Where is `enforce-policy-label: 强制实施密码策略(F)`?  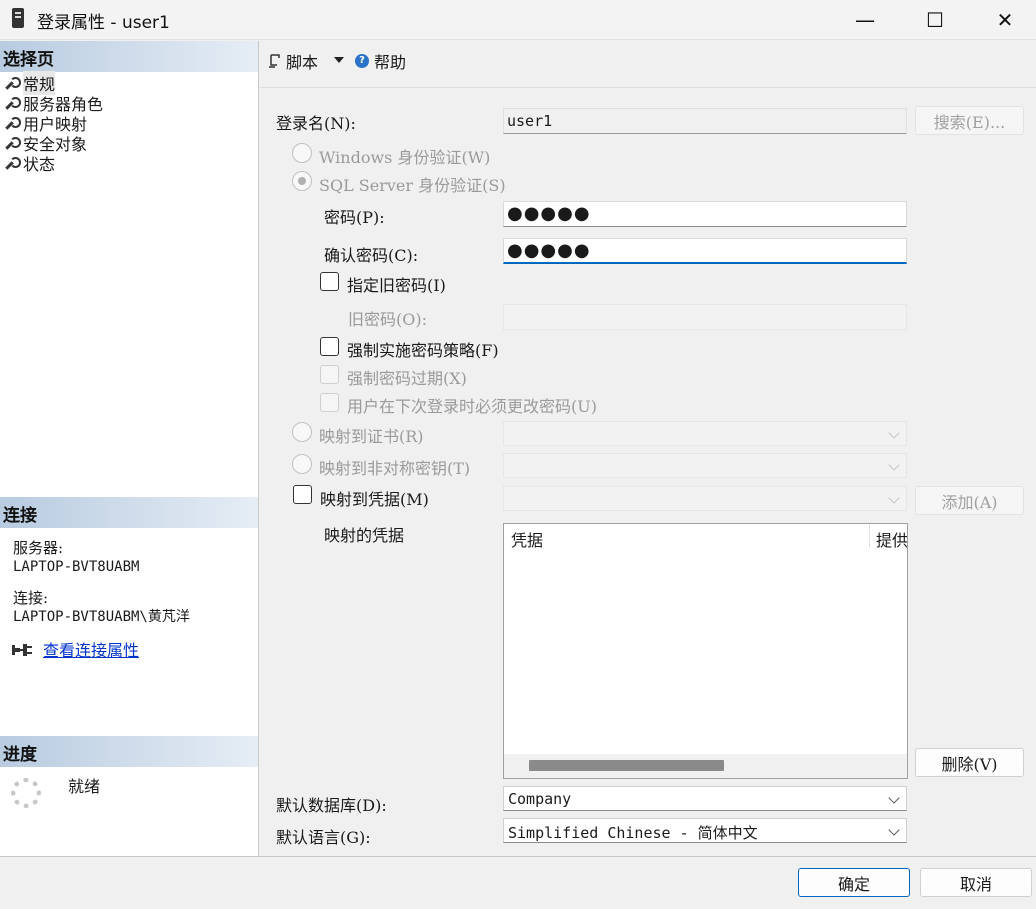
enforce-policy-label: 强制实施密码策略(F) is located at coordinates (423, 350).